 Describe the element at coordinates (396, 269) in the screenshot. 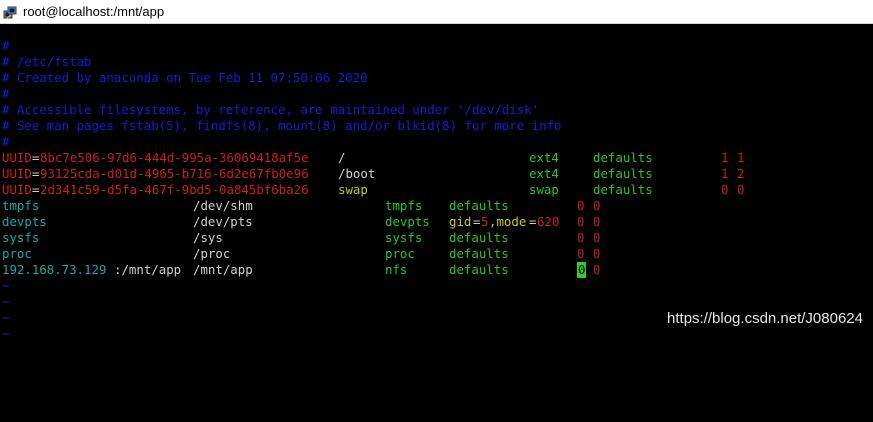

I see `fs-type: nfs` at that location.